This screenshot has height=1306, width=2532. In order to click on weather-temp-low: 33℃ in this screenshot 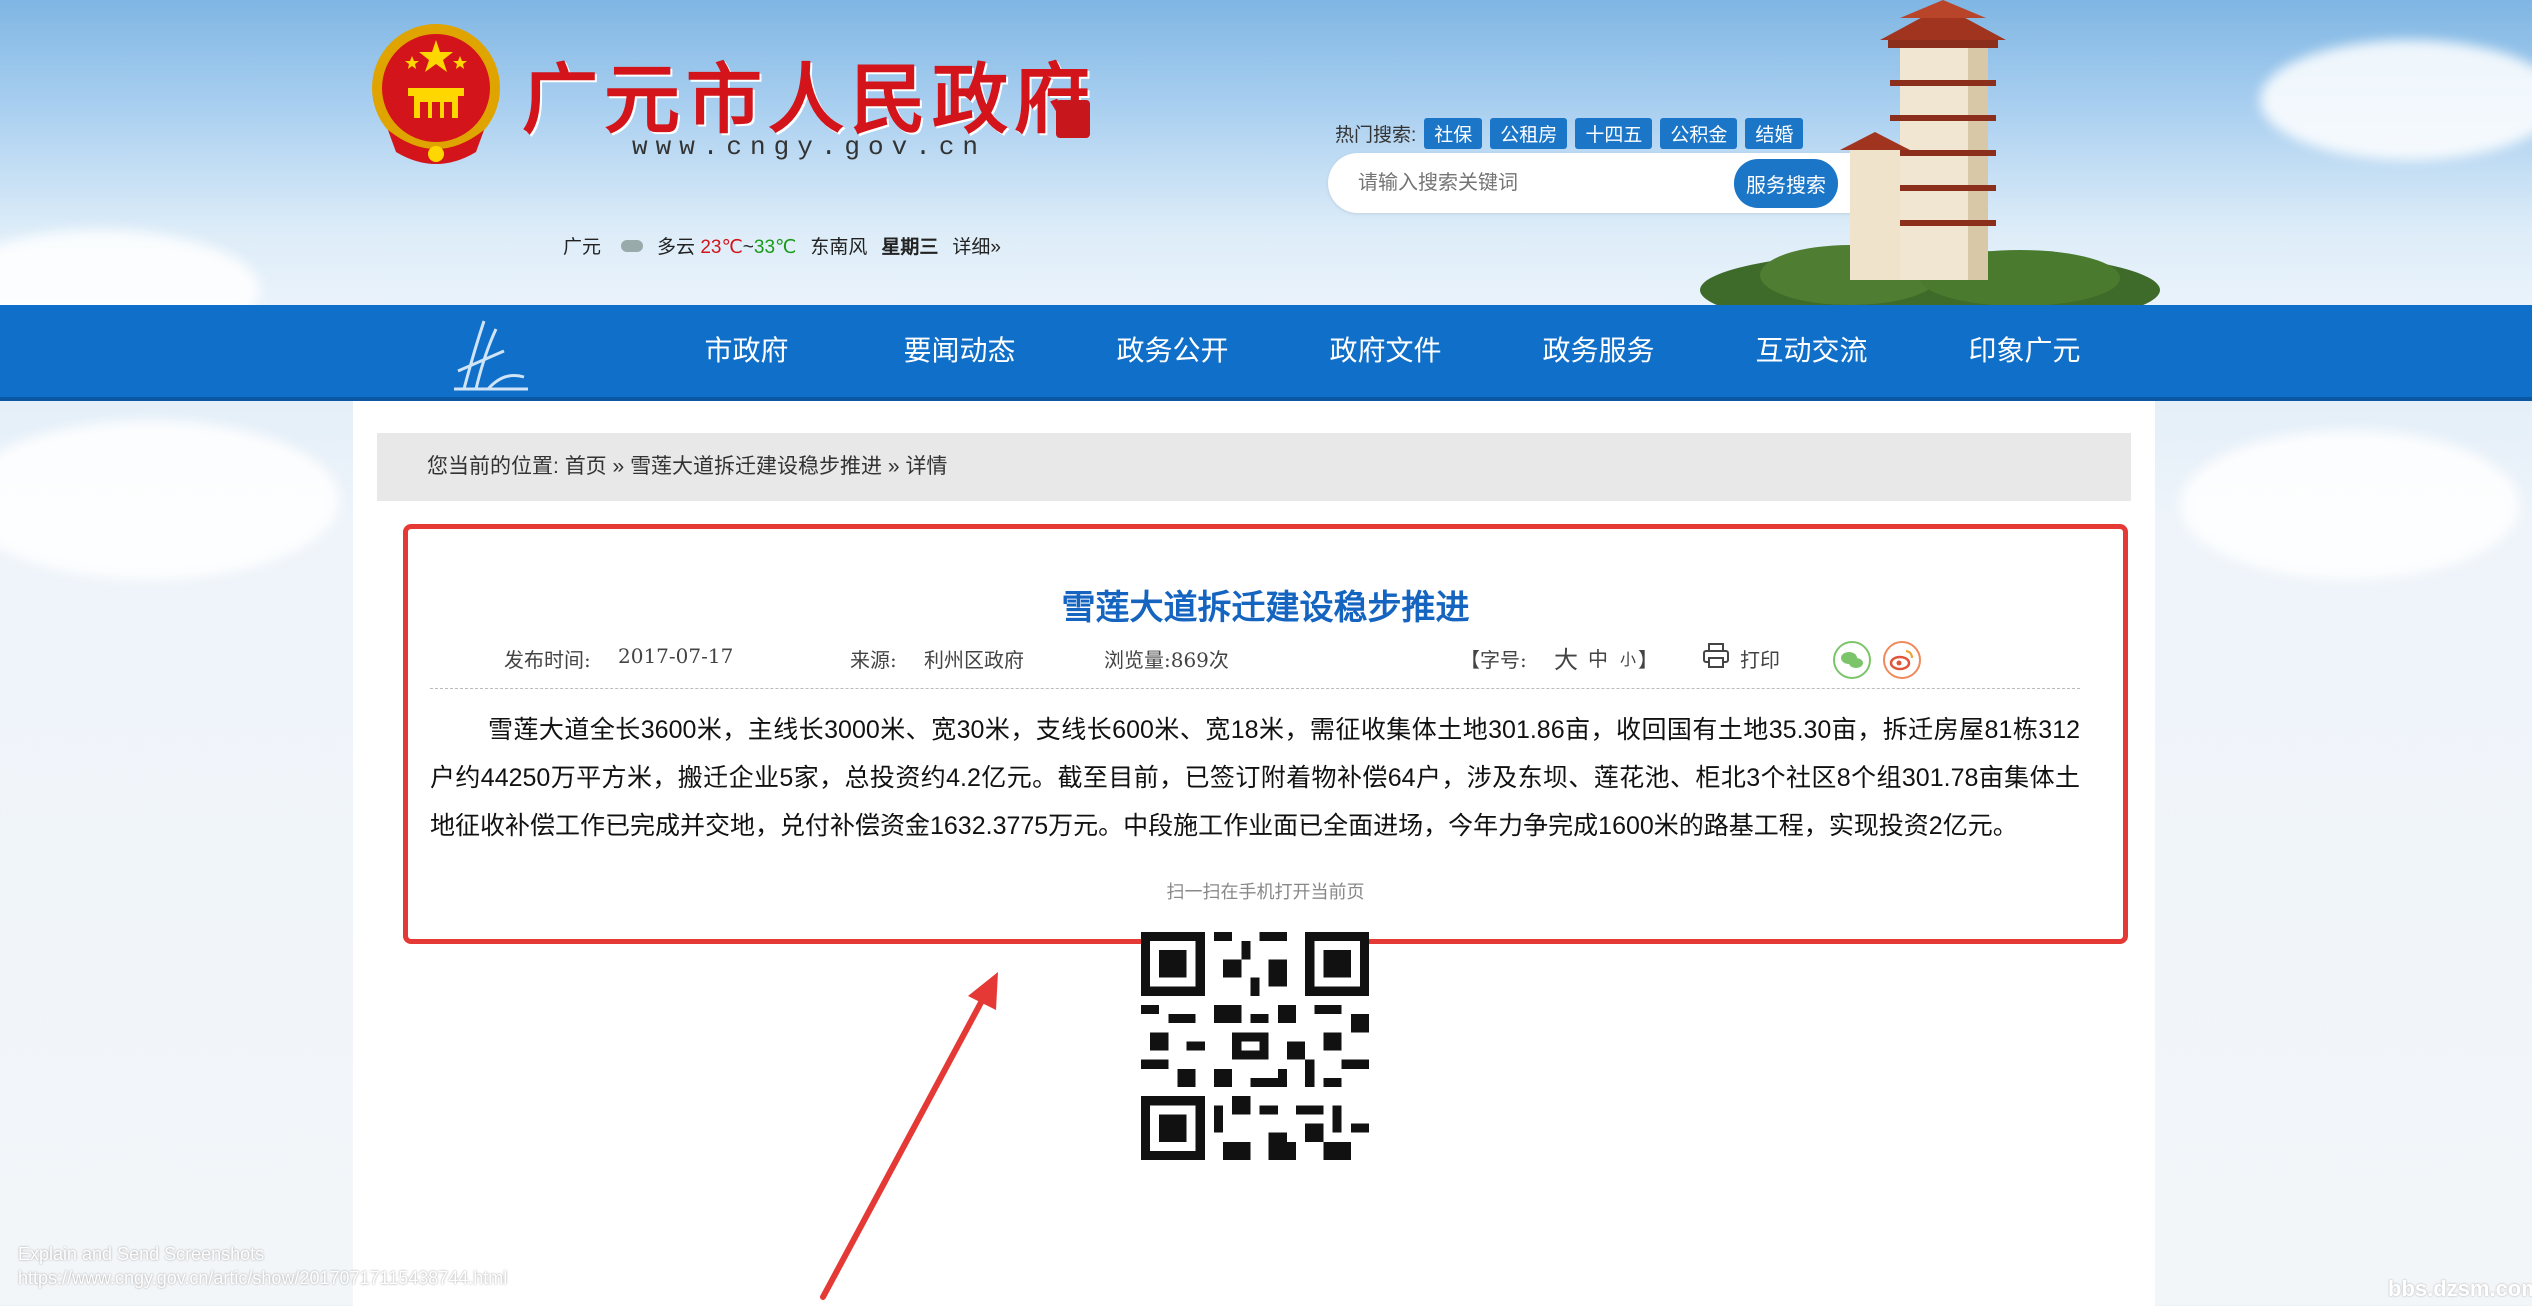, I will do `click(775, 247)`.